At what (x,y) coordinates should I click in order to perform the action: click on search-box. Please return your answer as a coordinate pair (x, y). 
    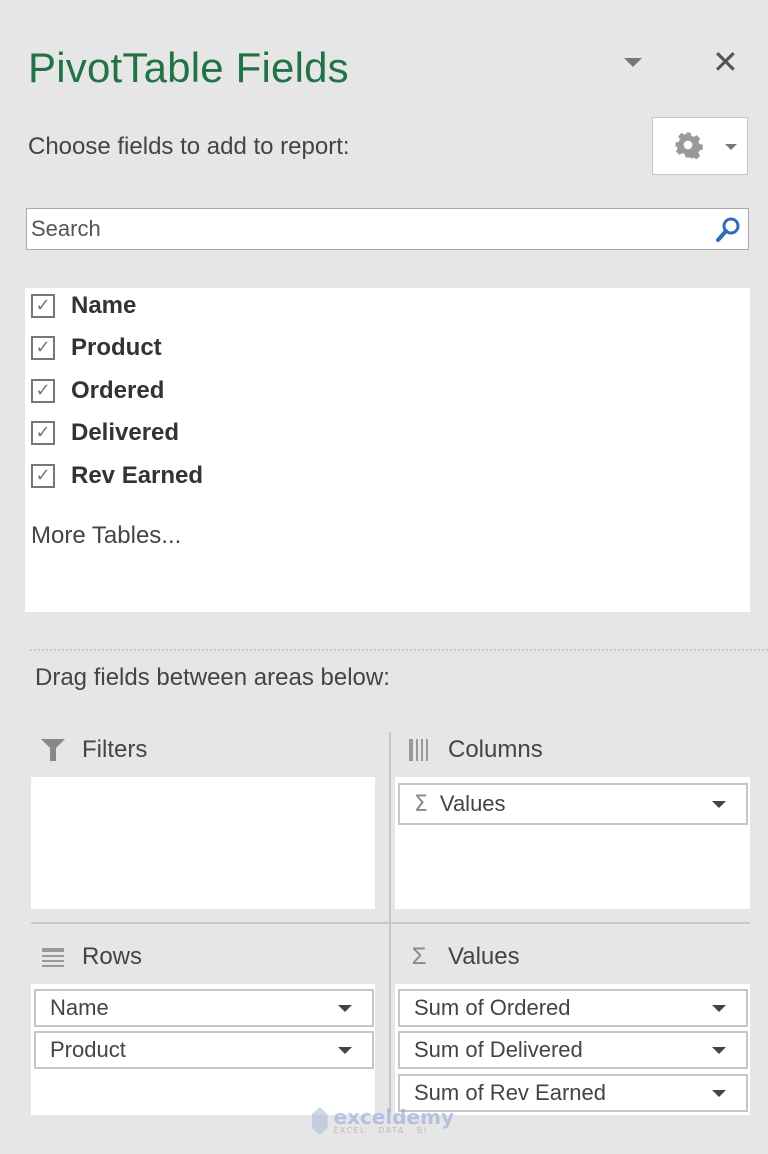
    Looking at the image, I should click on (387, 229).